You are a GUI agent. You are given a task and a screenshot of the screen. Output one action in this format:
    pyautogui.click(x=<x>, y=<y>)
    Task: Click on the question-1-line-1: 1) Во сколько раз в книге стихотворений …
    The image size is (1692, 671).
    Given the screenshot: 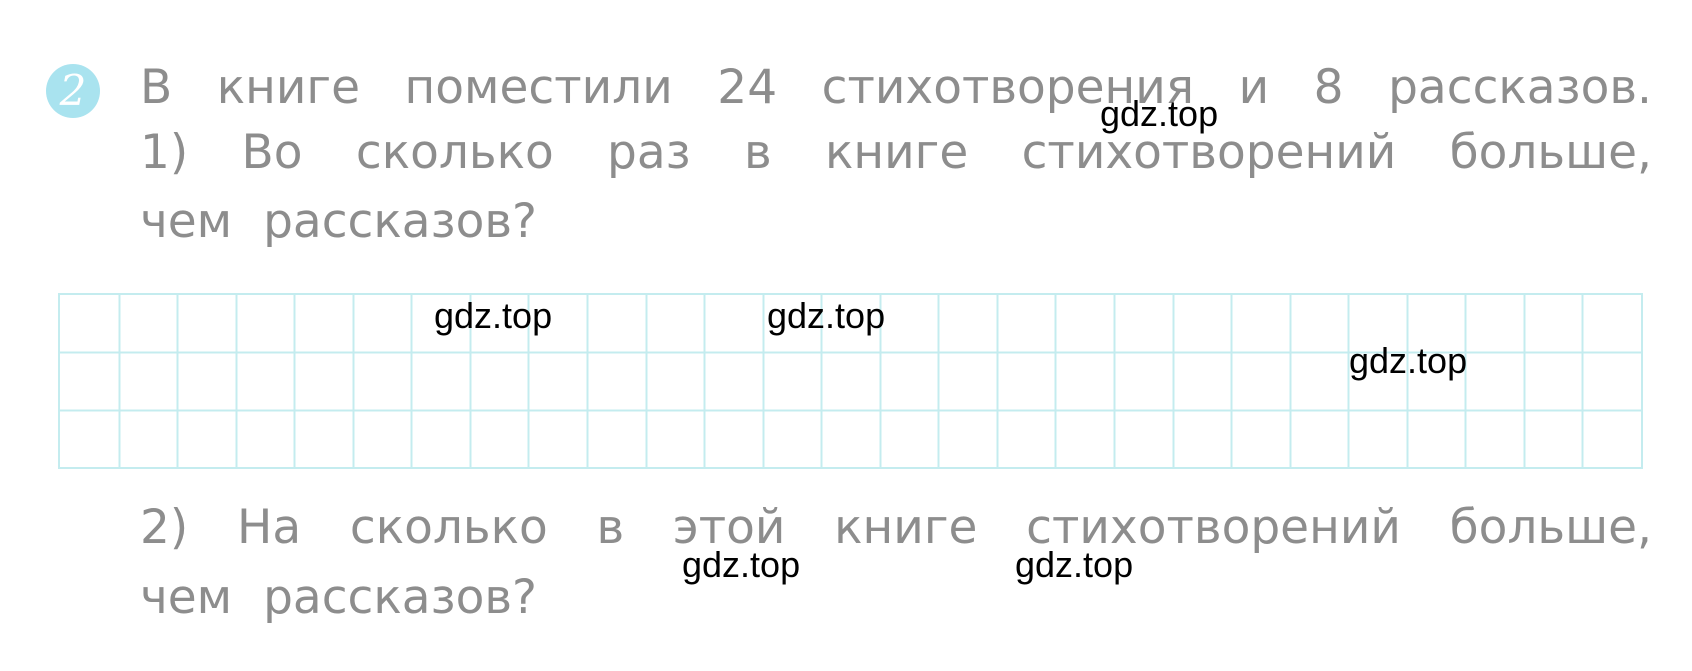 What is the action you would take?
    pyautogui.click(x=896, y=152)
    